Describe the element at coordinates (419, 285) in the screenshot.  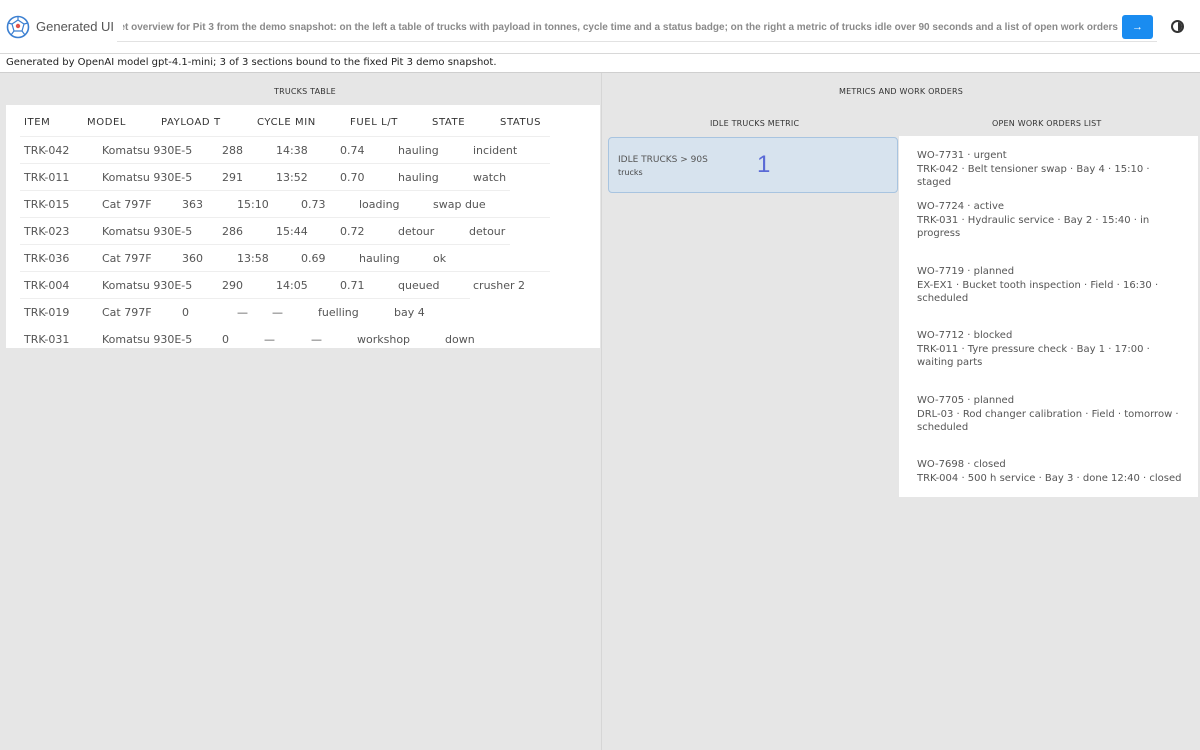
I see `cell-state: queued` at that location.